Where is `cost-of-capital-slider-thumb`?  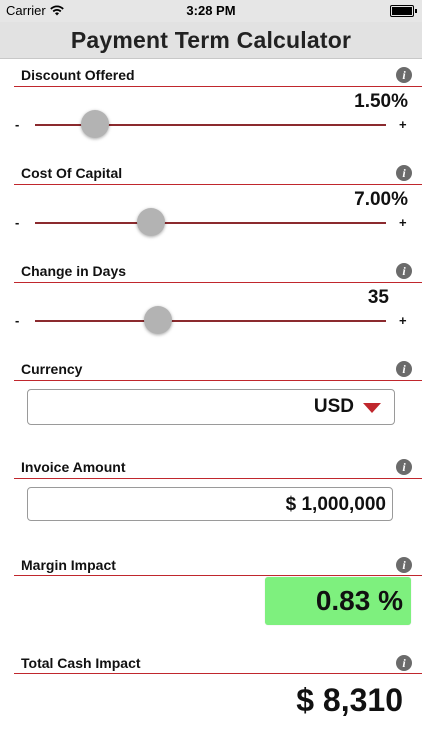
cost-of-capital-slider-thumb is located at coordinates (150, 222).